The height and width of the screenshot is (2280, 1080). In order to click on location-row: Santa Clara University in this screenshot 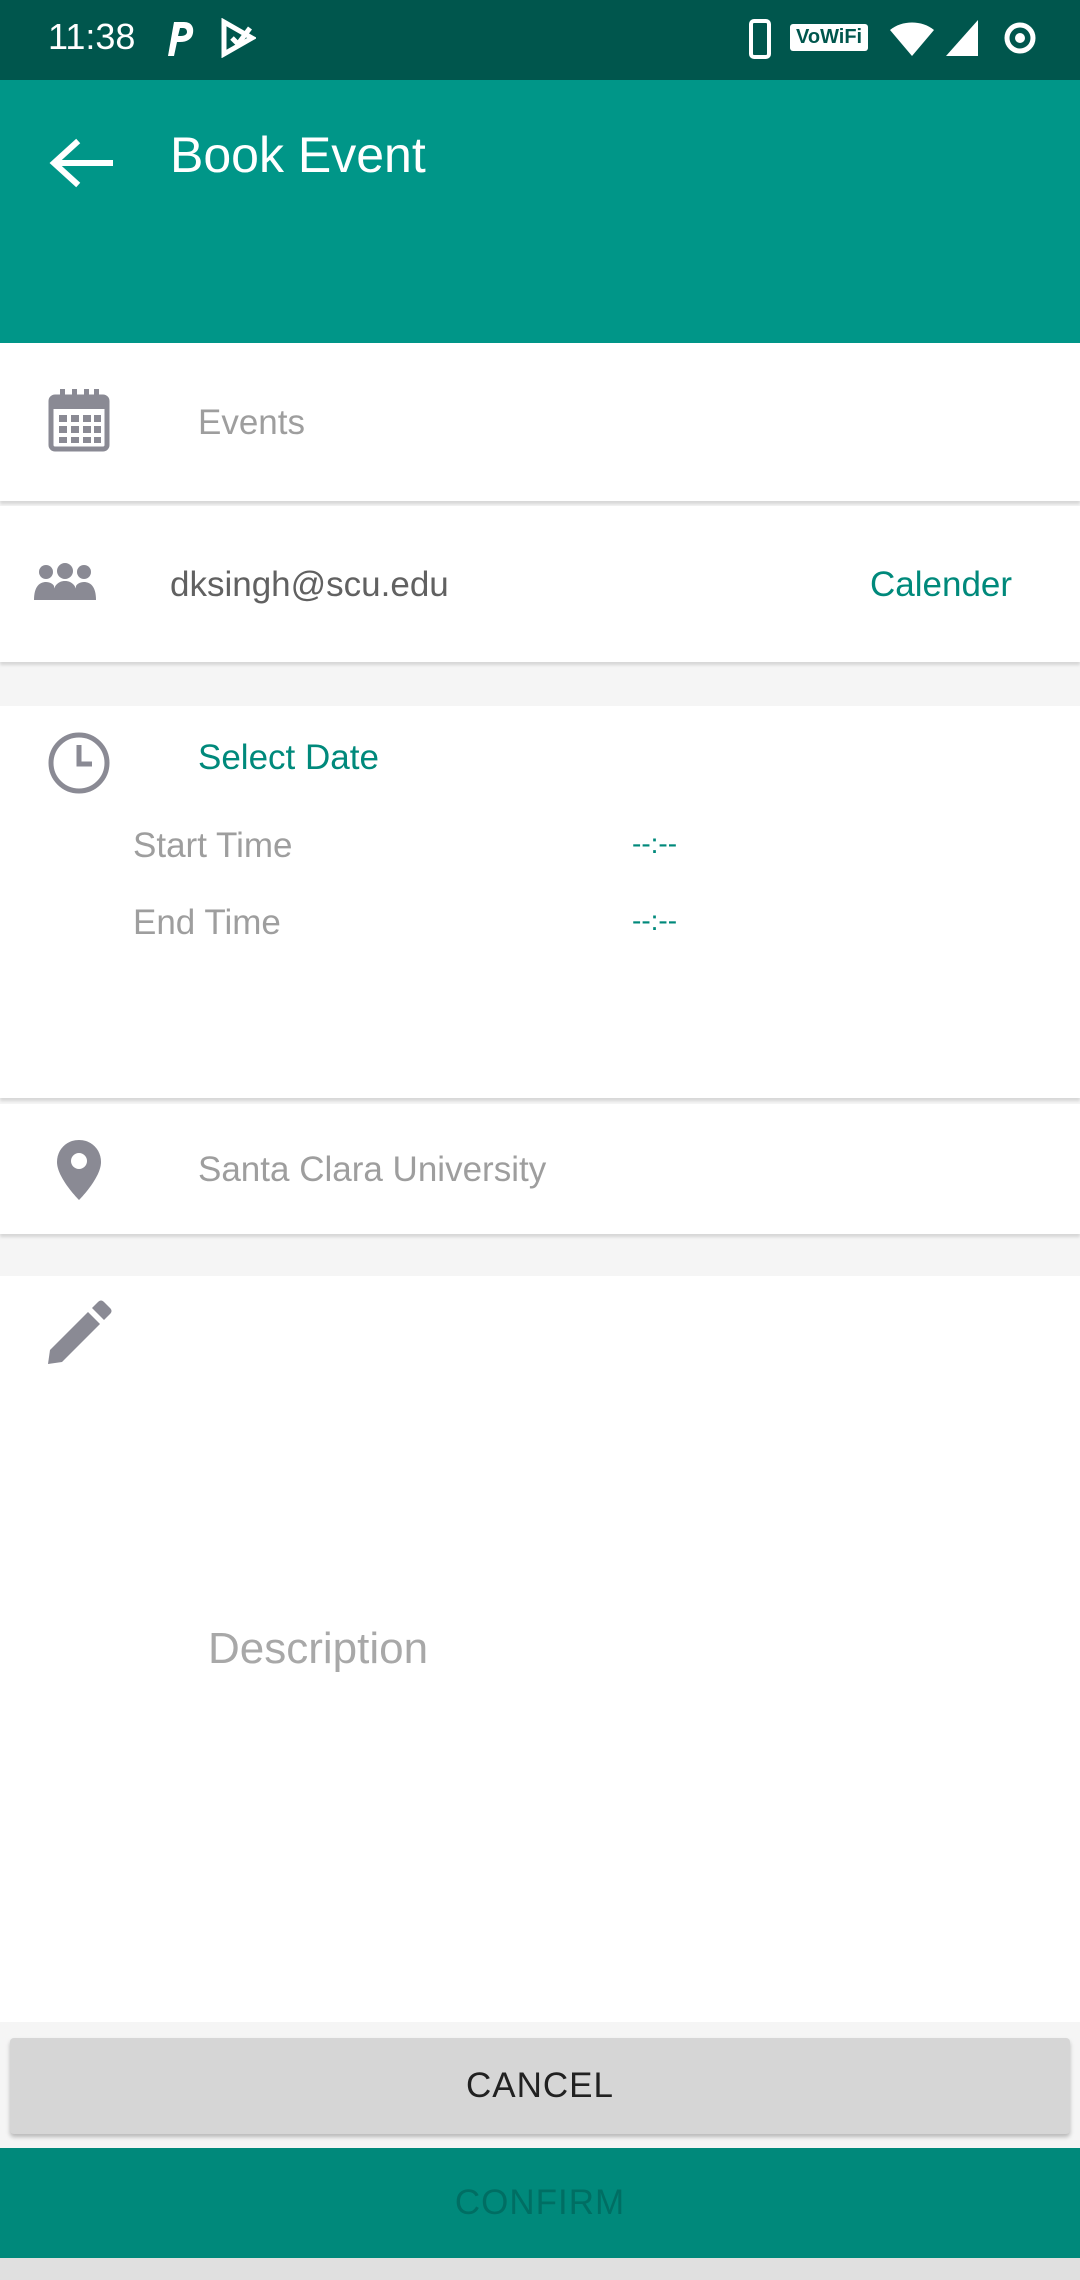, I will do `click(540, 1169)`.